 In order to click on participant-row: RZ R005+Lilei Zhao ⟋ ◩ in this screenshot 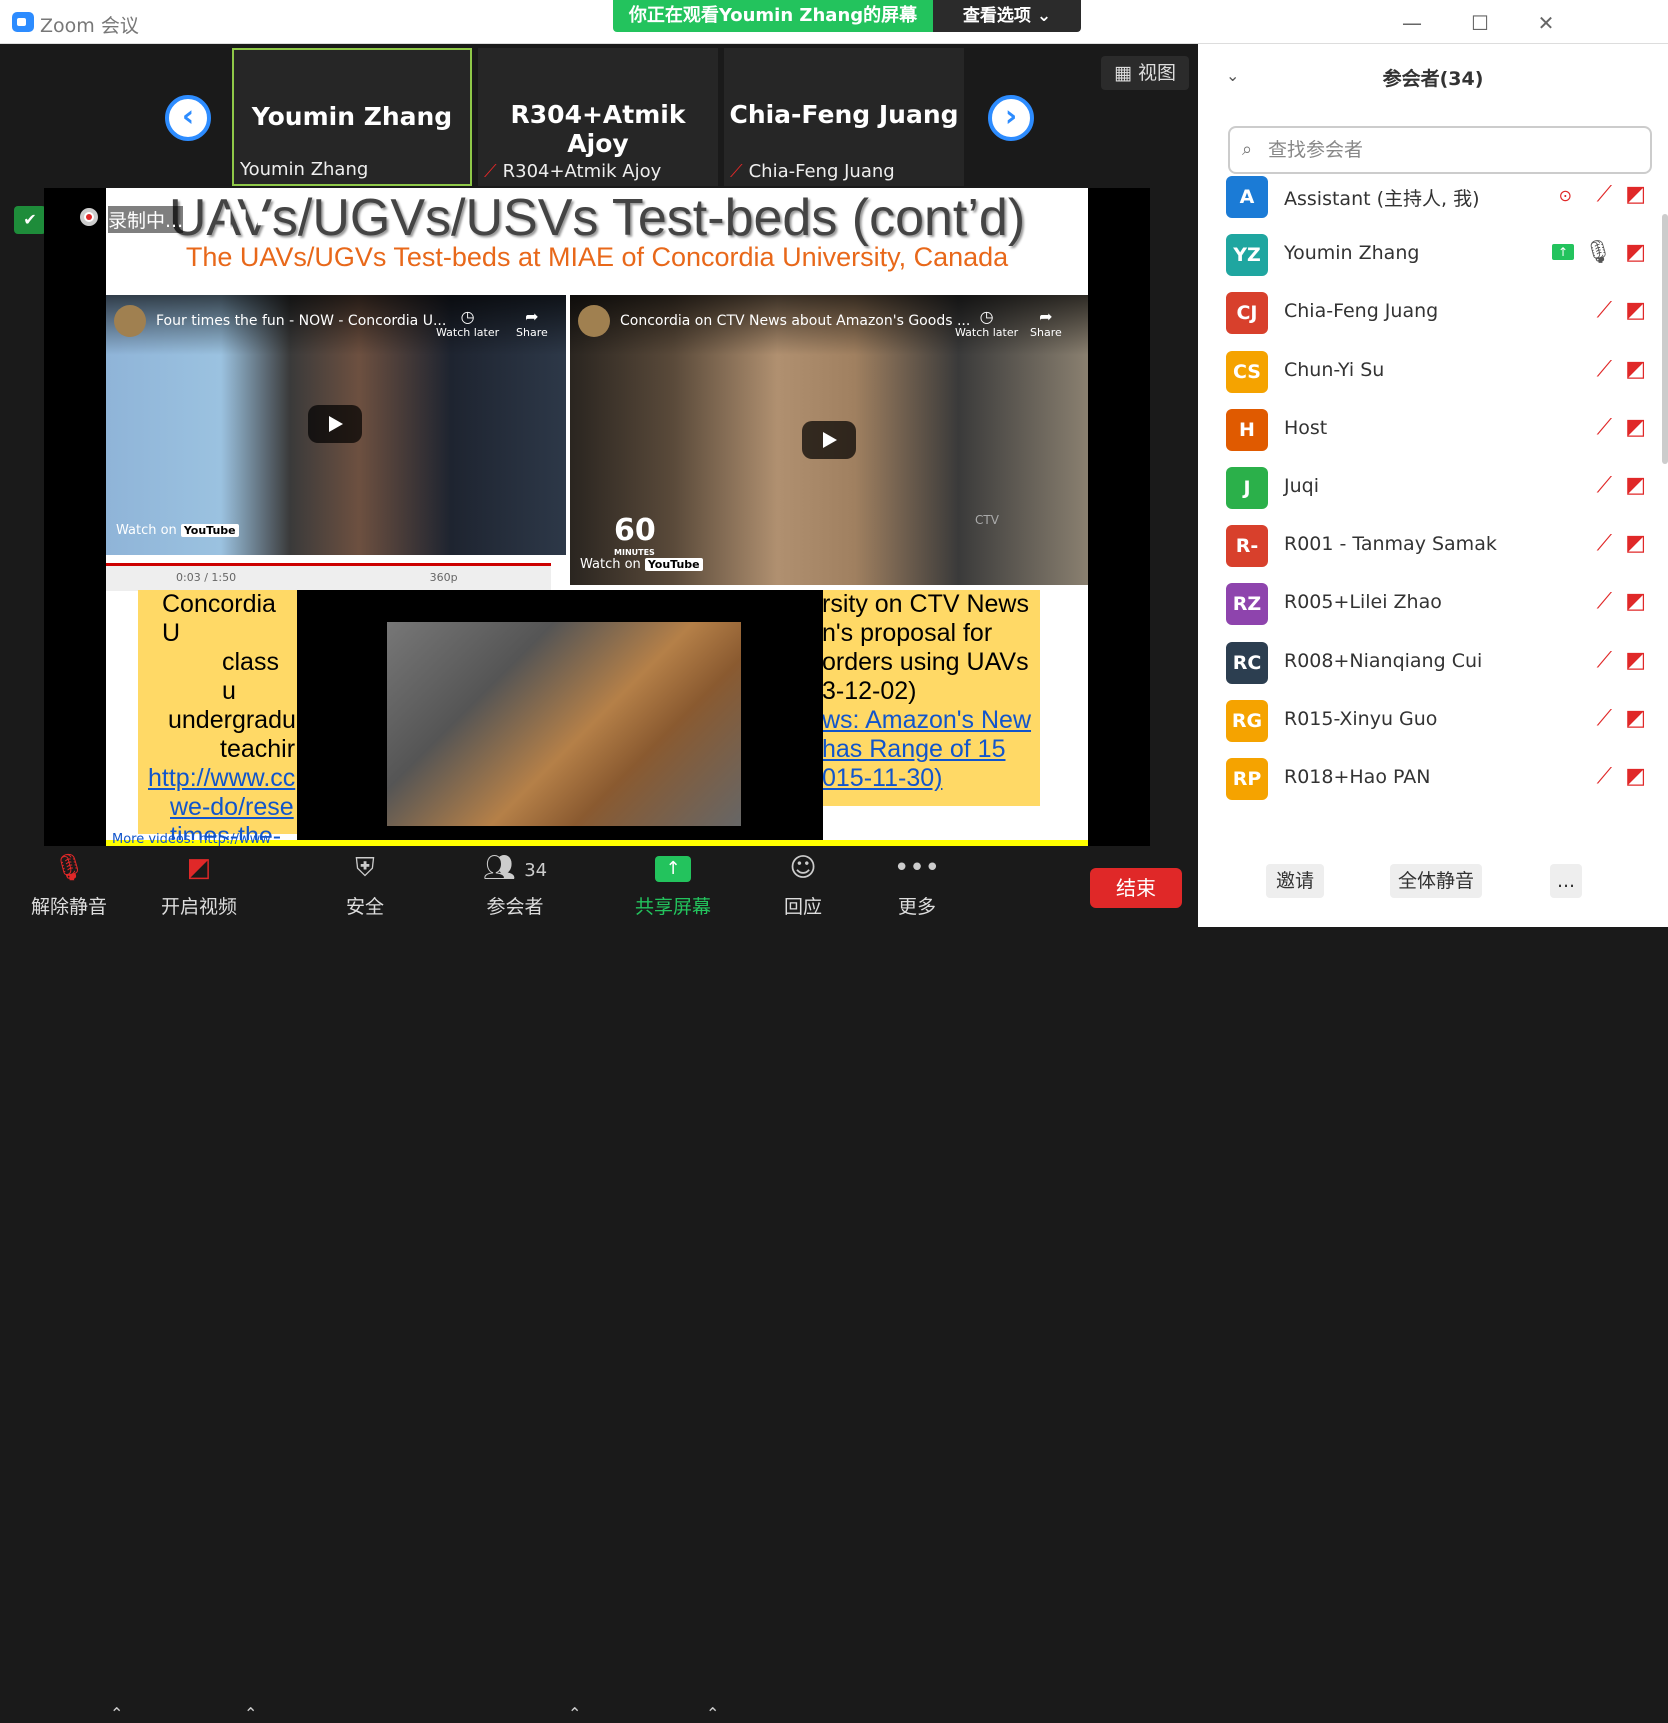, I will do `click(1436, 604)`.